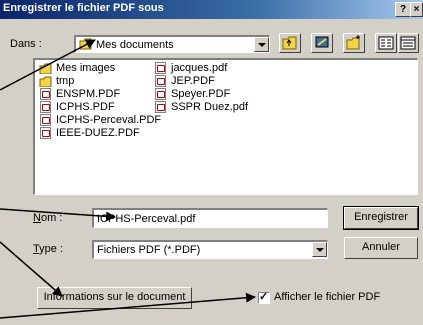  What do you see at coordinates (128, 305) in the screenshot?
I see `arrow-to-checkbox` at bounding box center [128, 305].